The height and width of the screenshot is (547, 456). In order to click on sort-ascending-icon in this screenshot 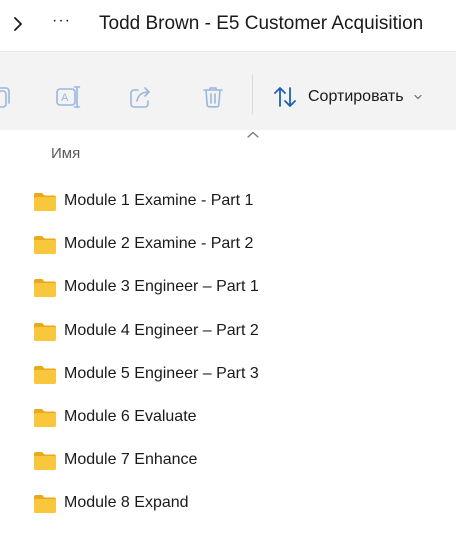, I will do `click(253, 134)`.